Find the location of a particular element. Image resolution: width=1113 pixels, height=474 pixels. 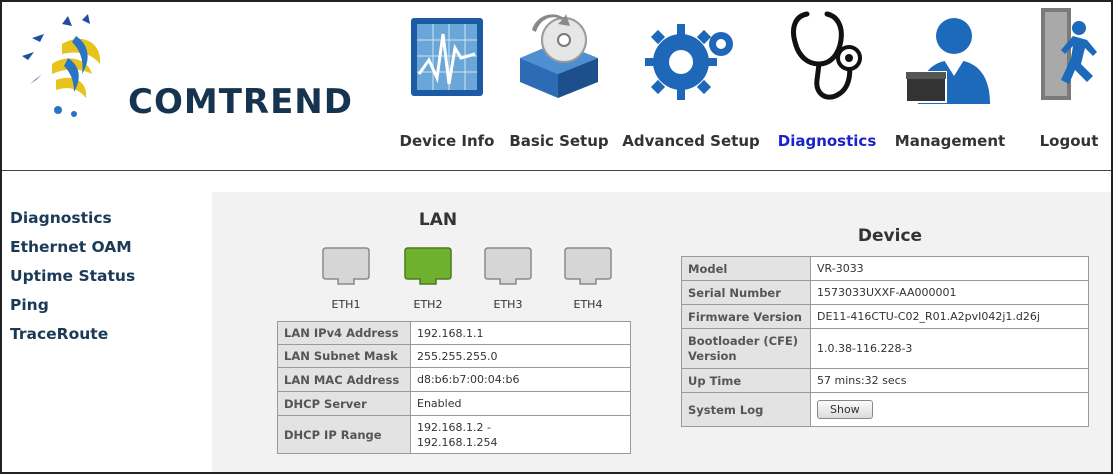

device-title: Device is located at coordinates (890, 236).